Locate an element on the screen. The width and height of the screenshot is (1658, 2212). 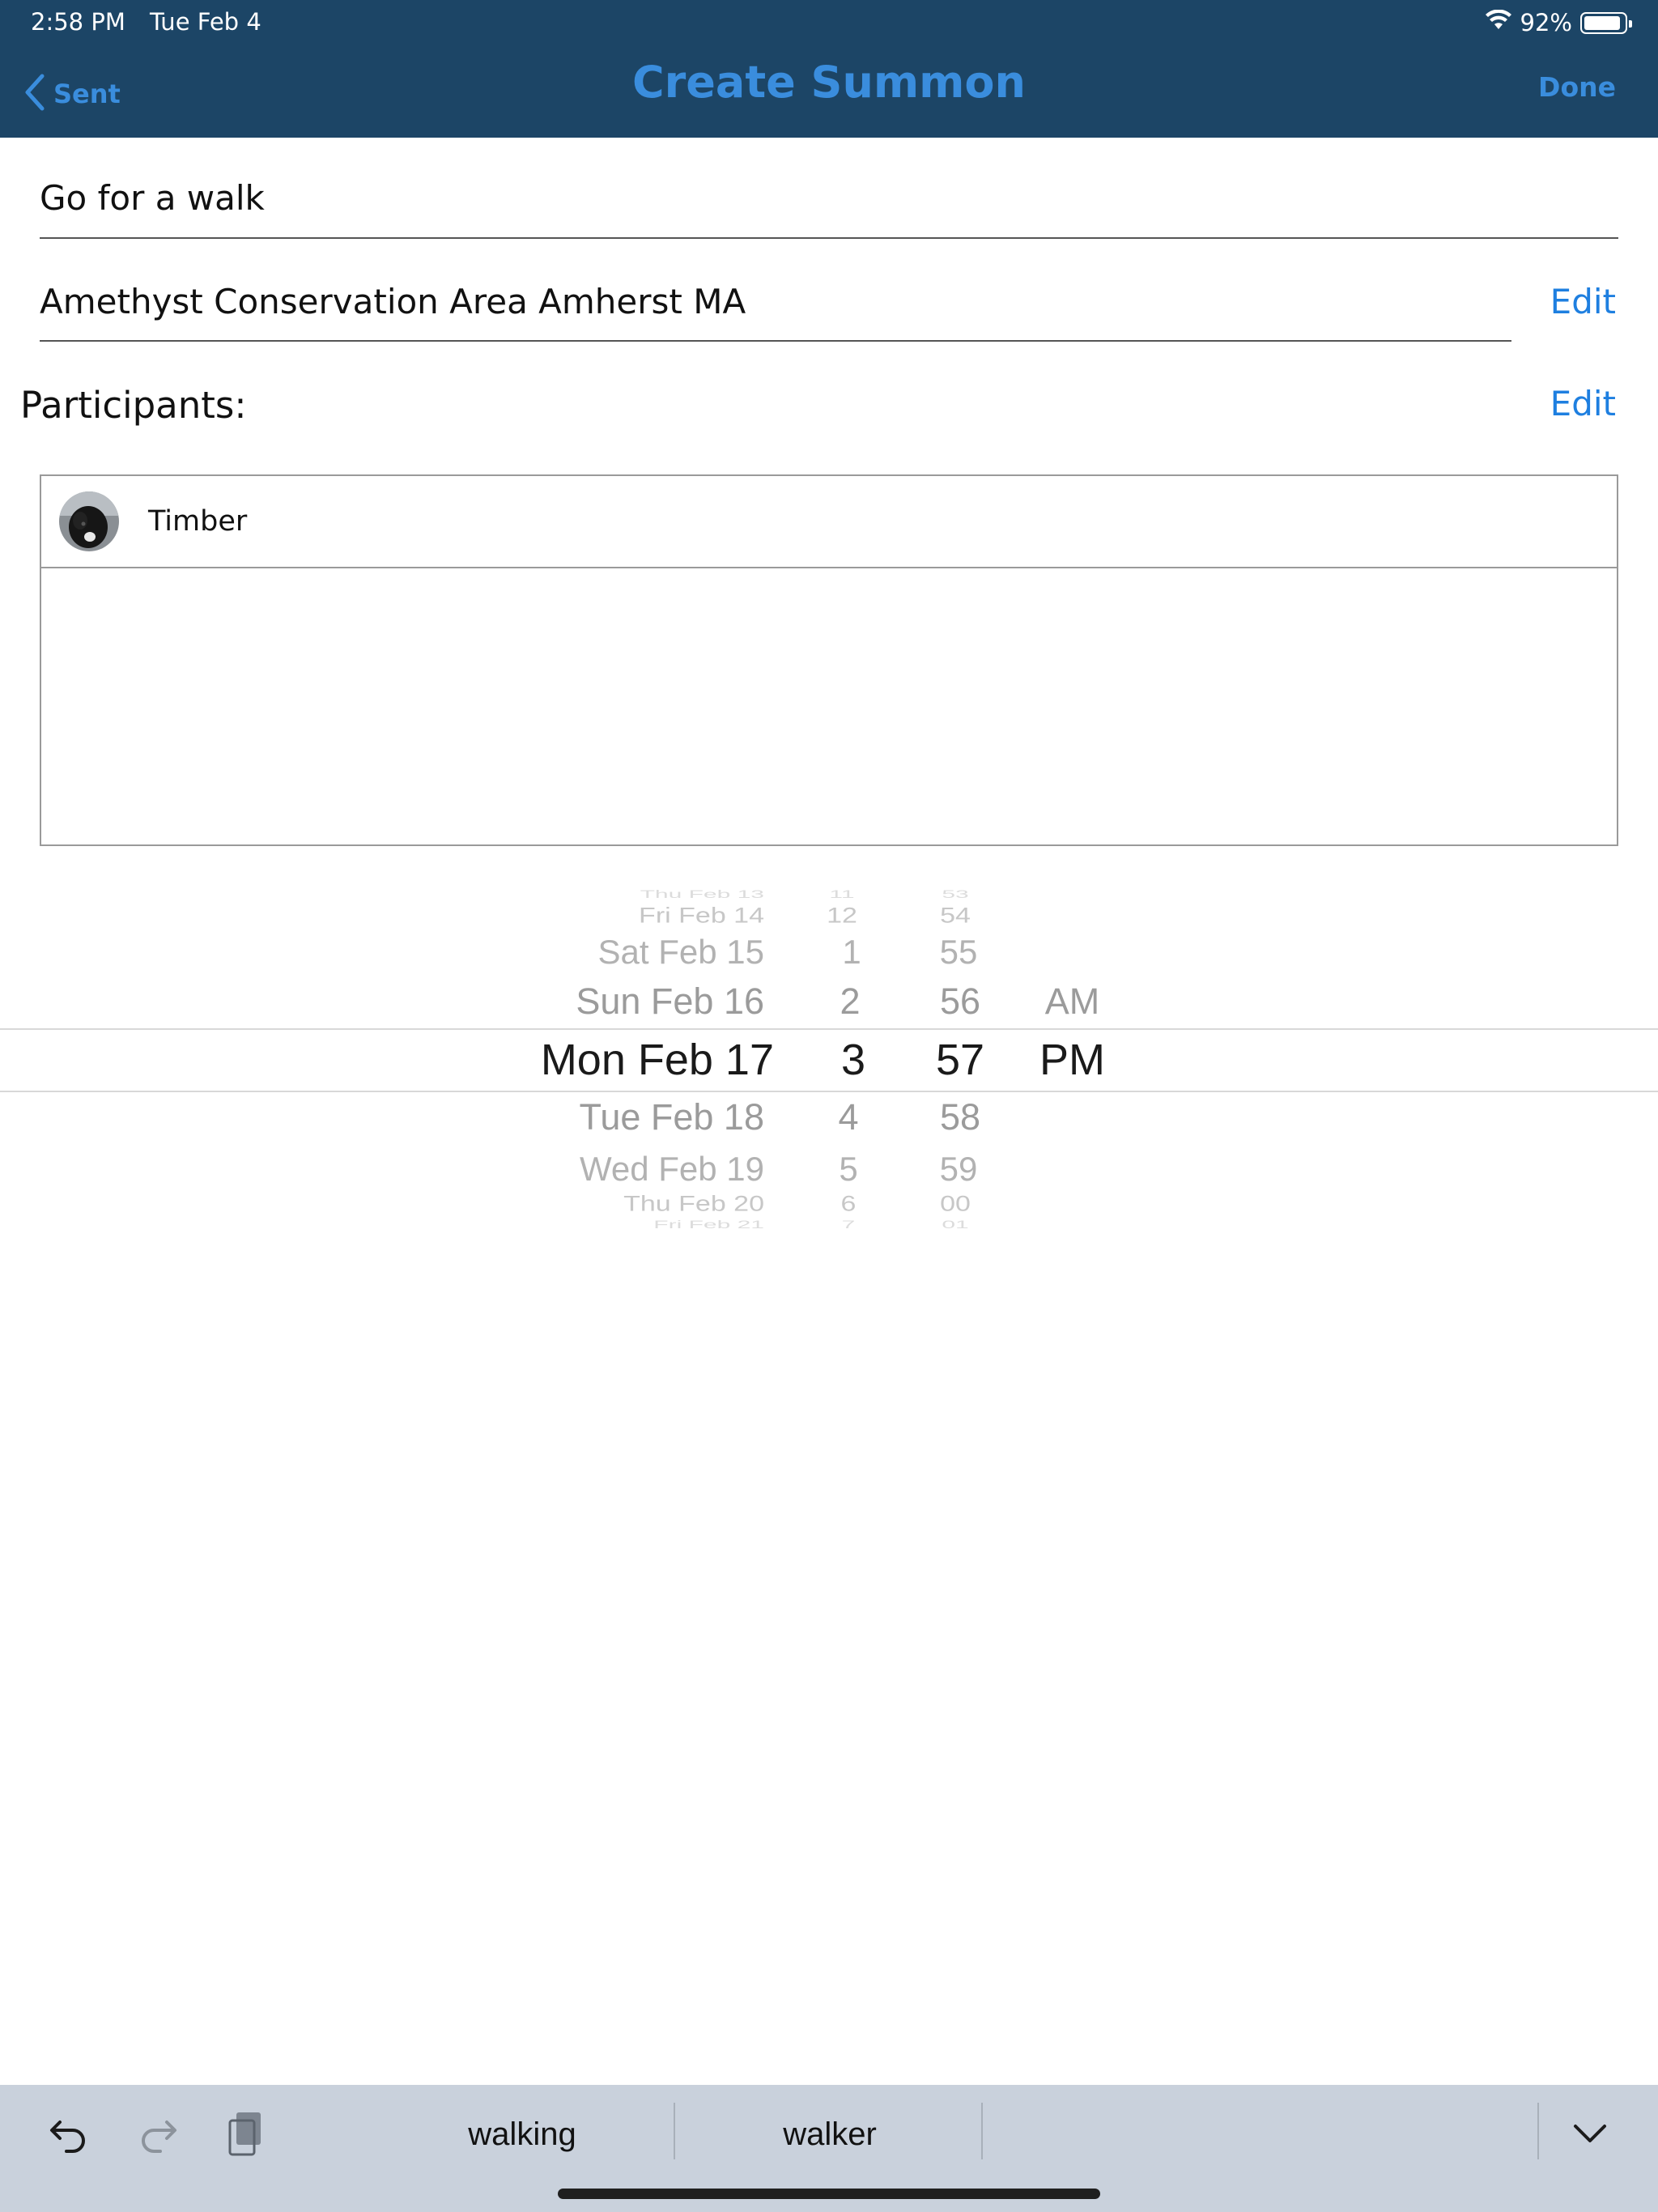
picker-selection-top-line is located at coordinates (829, 1029).